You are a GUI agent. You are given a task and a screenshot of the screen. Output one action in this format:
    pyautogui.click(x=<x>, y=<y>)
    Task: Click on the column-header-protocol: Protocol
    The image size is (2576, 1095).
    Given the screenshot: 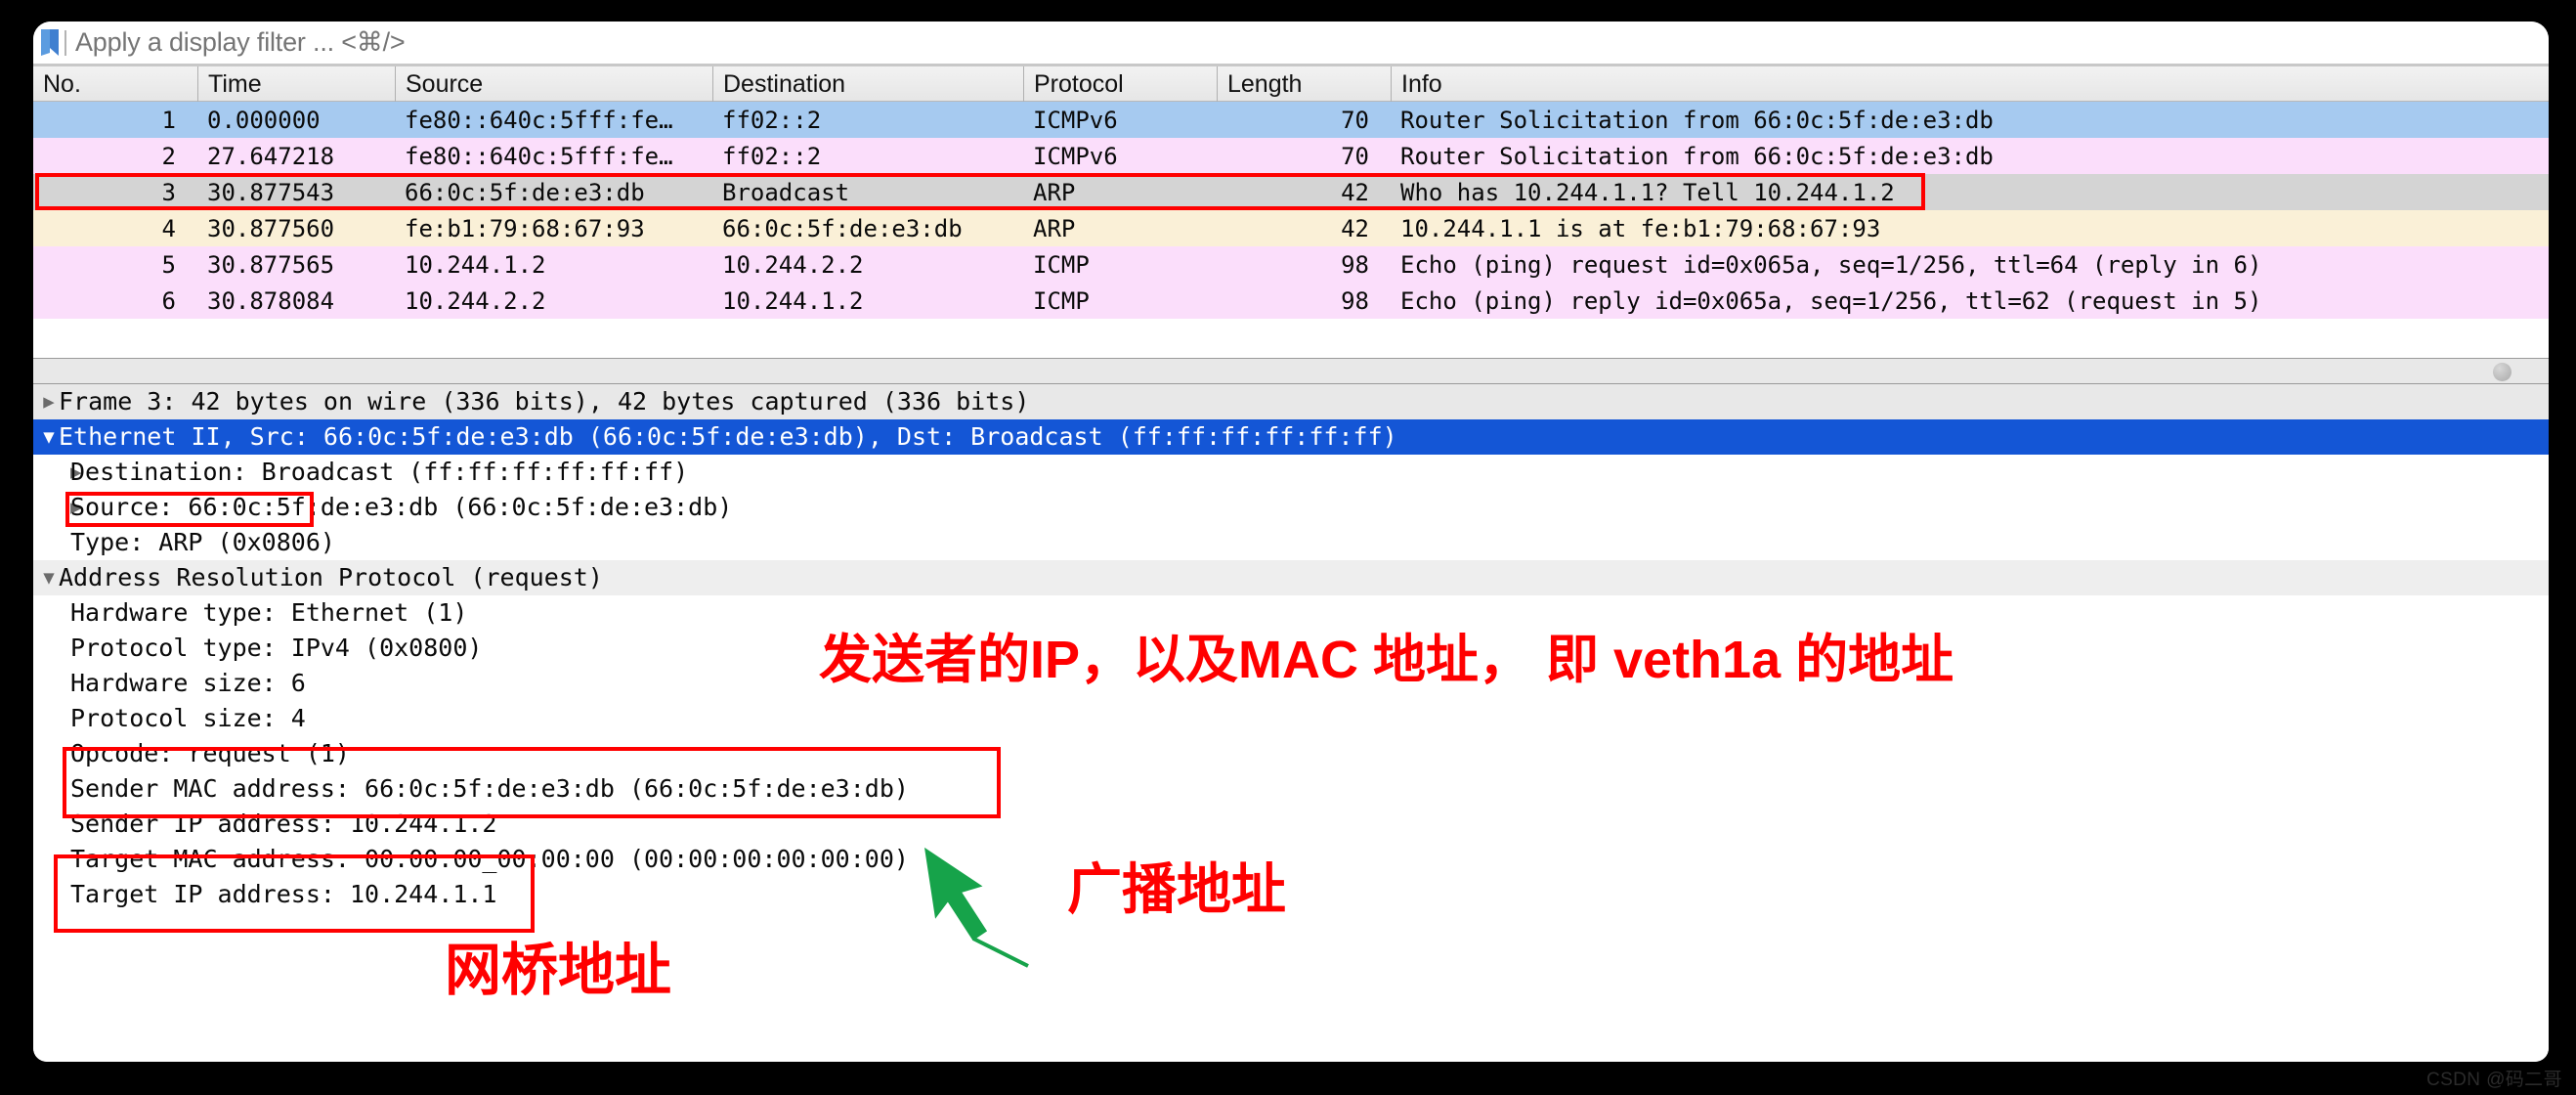 What is the action you would take?
    pyautogui.click(x=1120, y=84)
    